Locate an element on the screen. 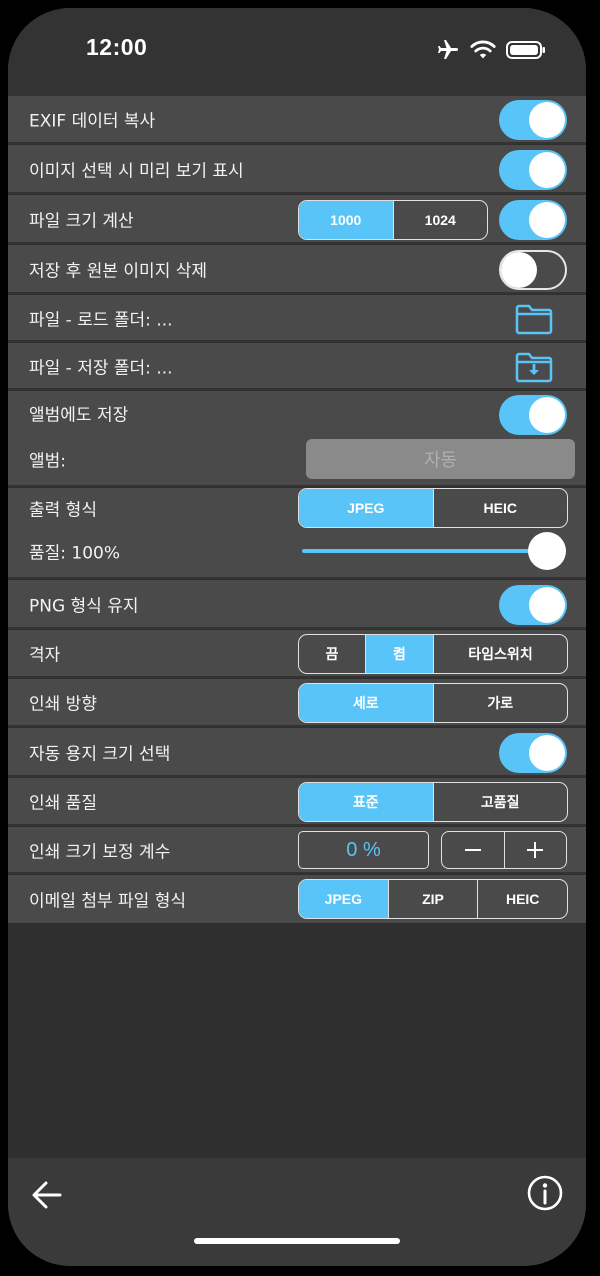 The height and width of the screenshot is (1276, 600). row-grid: 격자 끔 켬 타임스위치 is located at coordinates (297, 654).